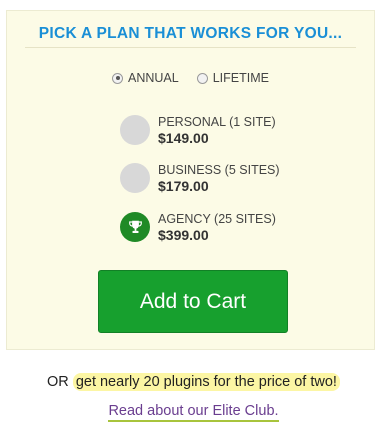  Describe the element at coordinates (153, 78) in the screenshot. I see `billing-option-annual-label: ANNUAL` at that location.